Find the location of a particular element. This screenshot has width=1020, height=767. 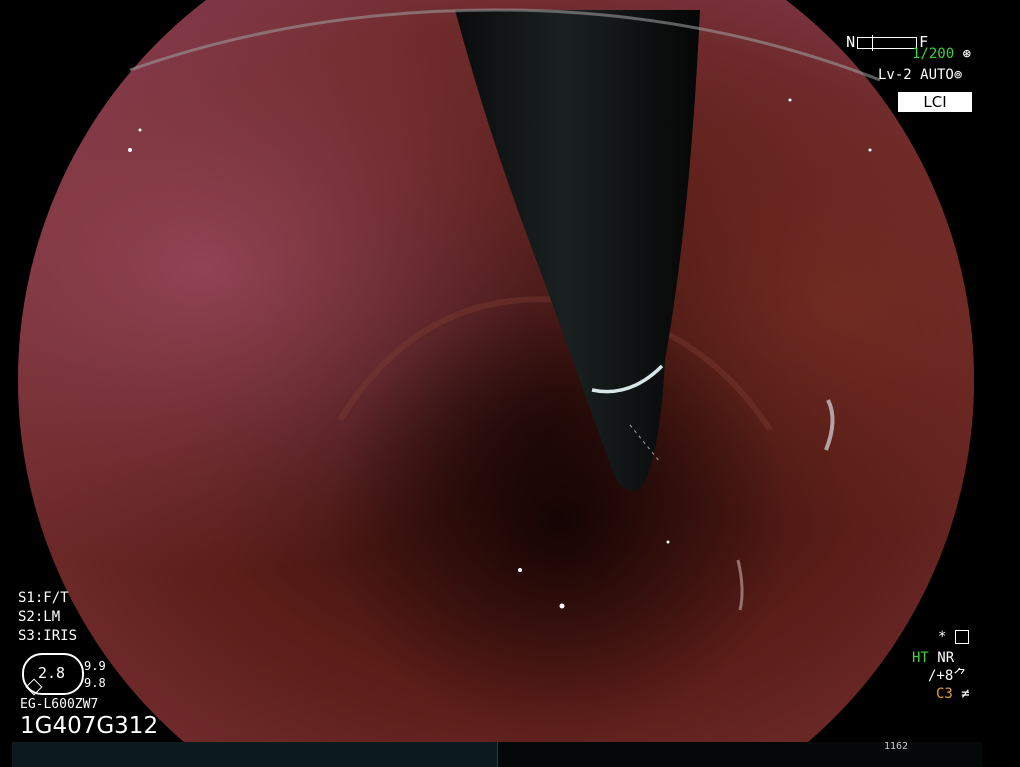

enhance-value: /+8 is located at coordinates (941, 676).